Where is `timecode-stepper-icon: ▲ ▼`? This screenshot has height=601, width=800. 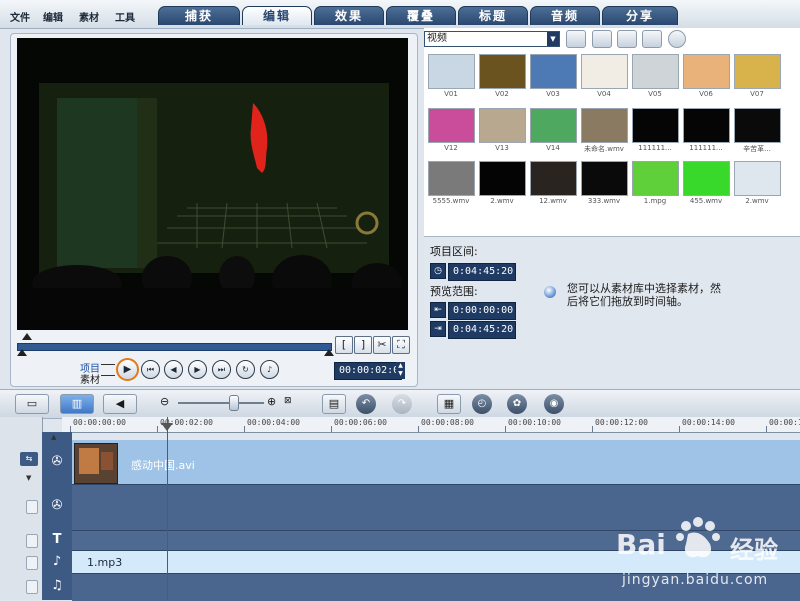 timecode-stepper-icon: ▲ ▼ is located at coordinates (400, 370).